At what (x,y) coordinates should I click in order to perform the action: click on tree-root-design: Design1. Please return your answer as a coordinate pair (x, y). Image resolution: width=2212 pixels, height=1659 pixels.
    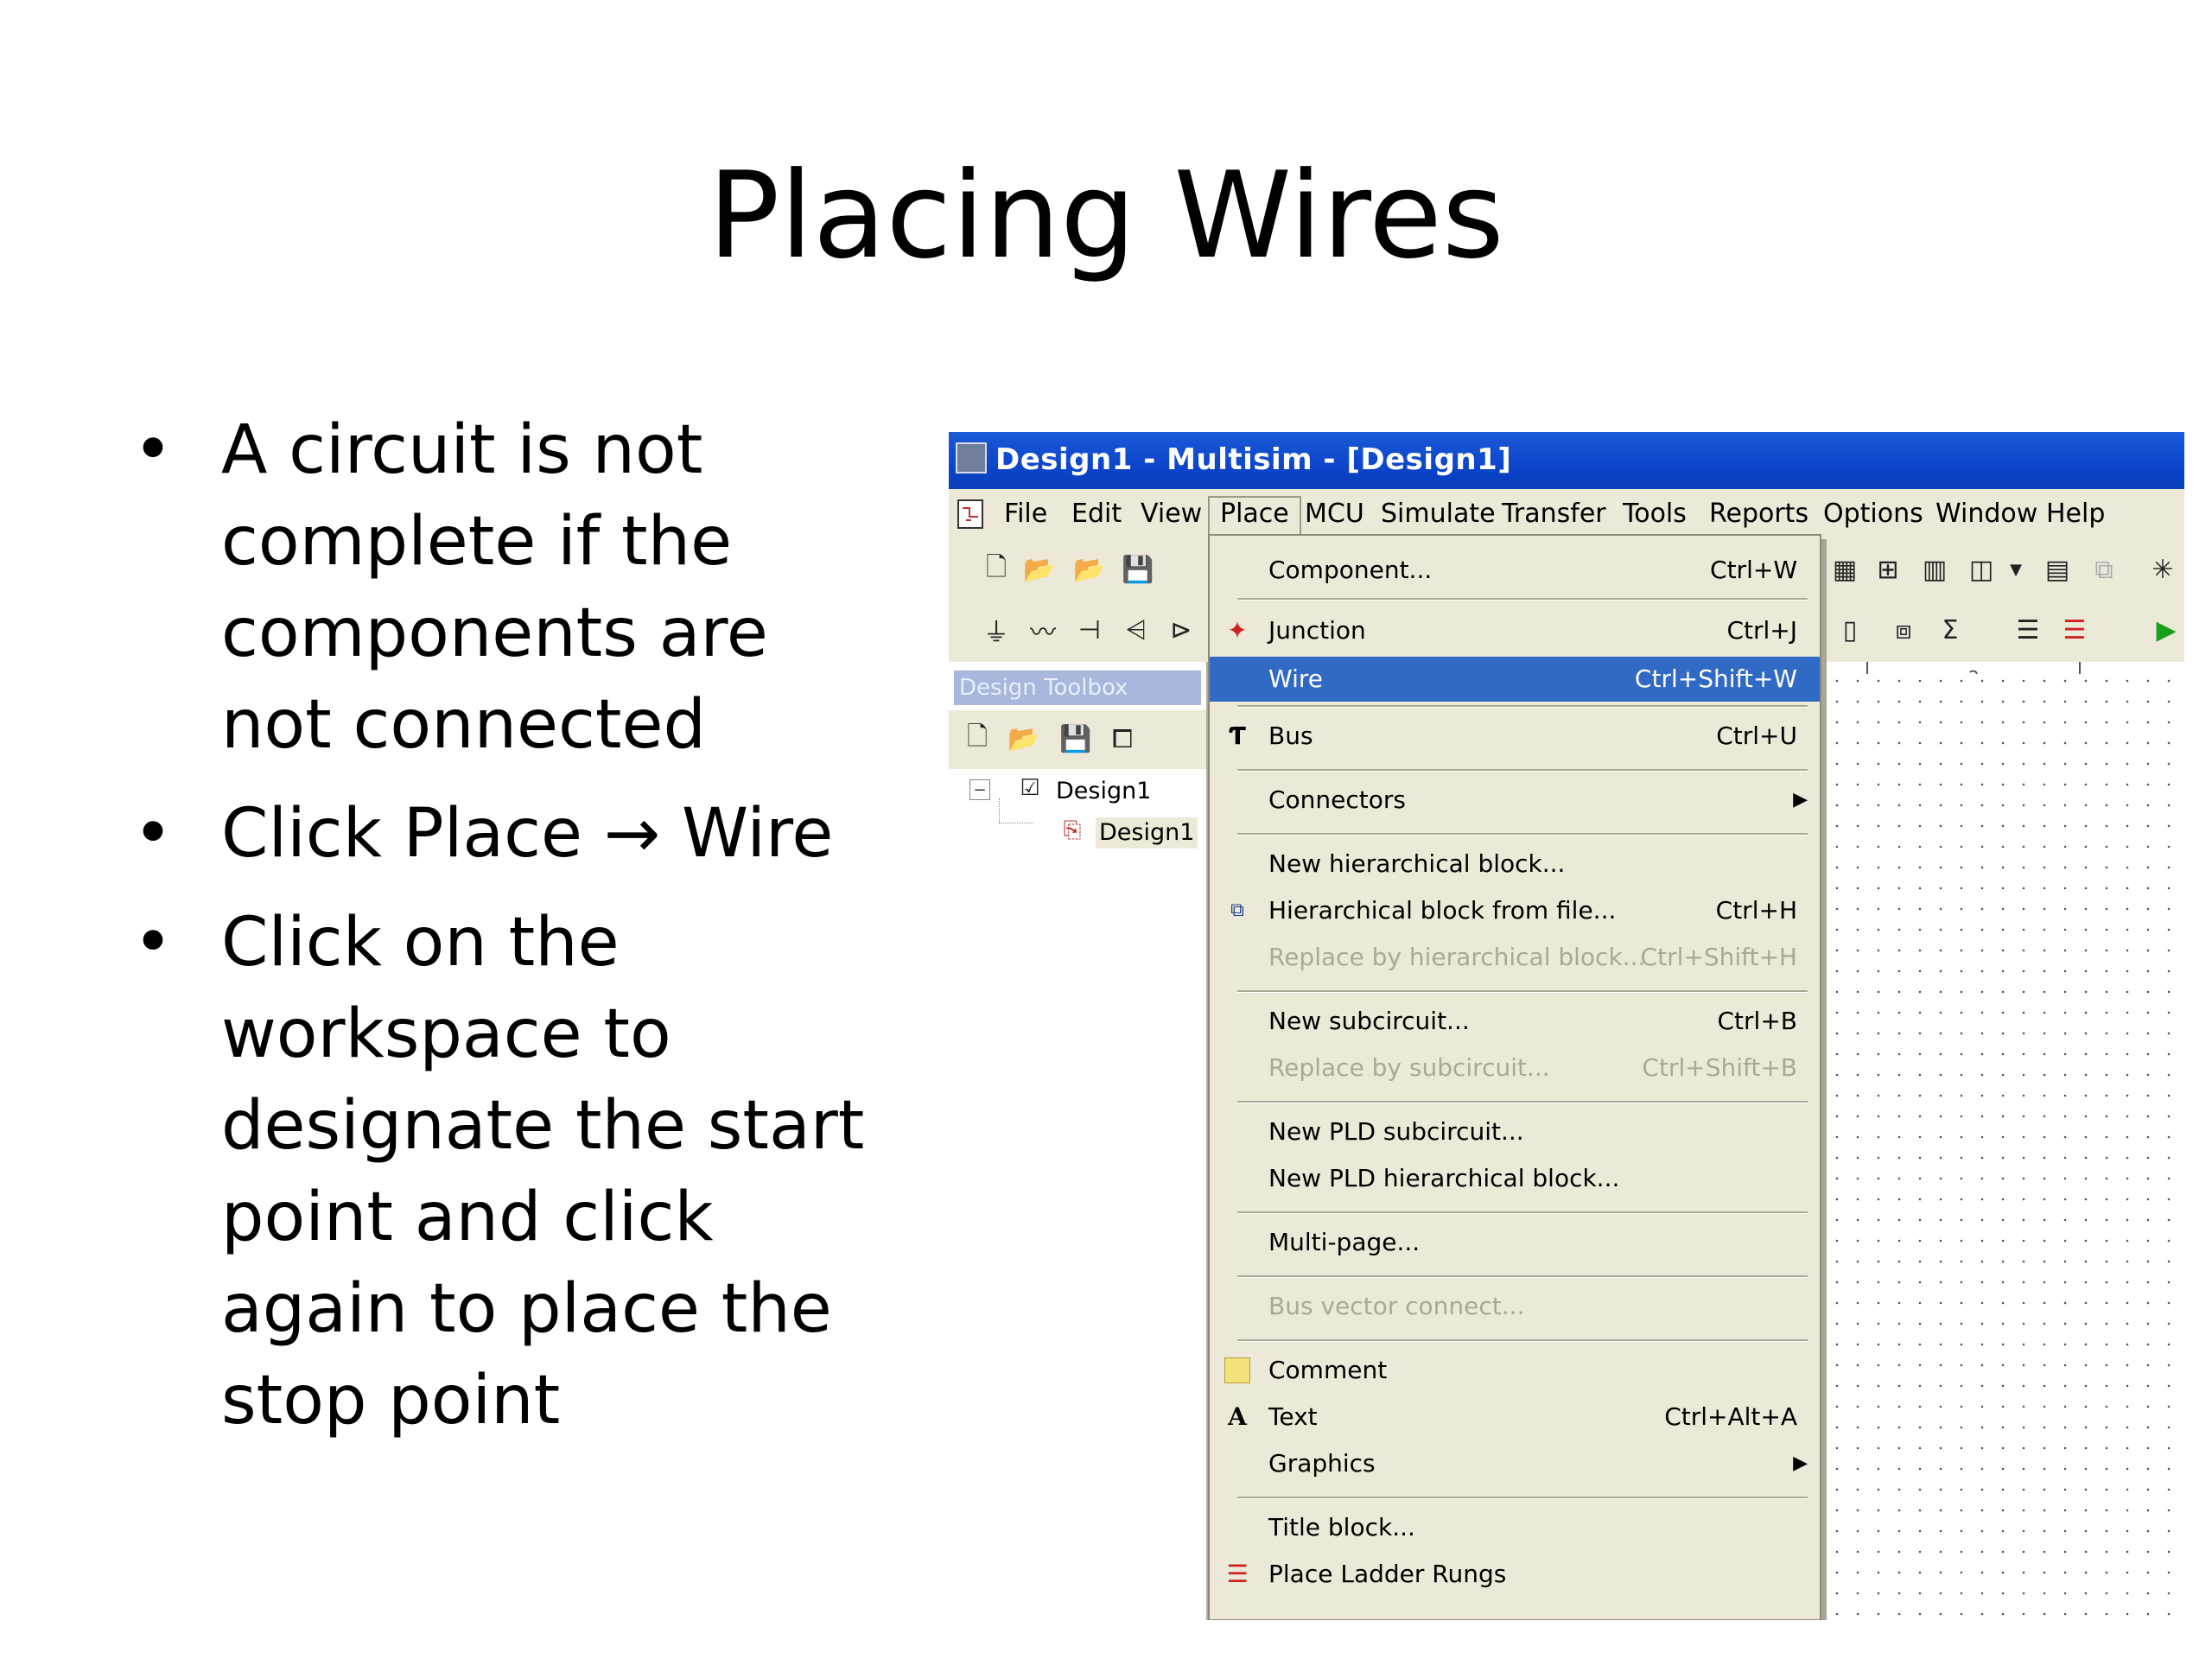
    Looking at the image, I should click on (1103, 791).